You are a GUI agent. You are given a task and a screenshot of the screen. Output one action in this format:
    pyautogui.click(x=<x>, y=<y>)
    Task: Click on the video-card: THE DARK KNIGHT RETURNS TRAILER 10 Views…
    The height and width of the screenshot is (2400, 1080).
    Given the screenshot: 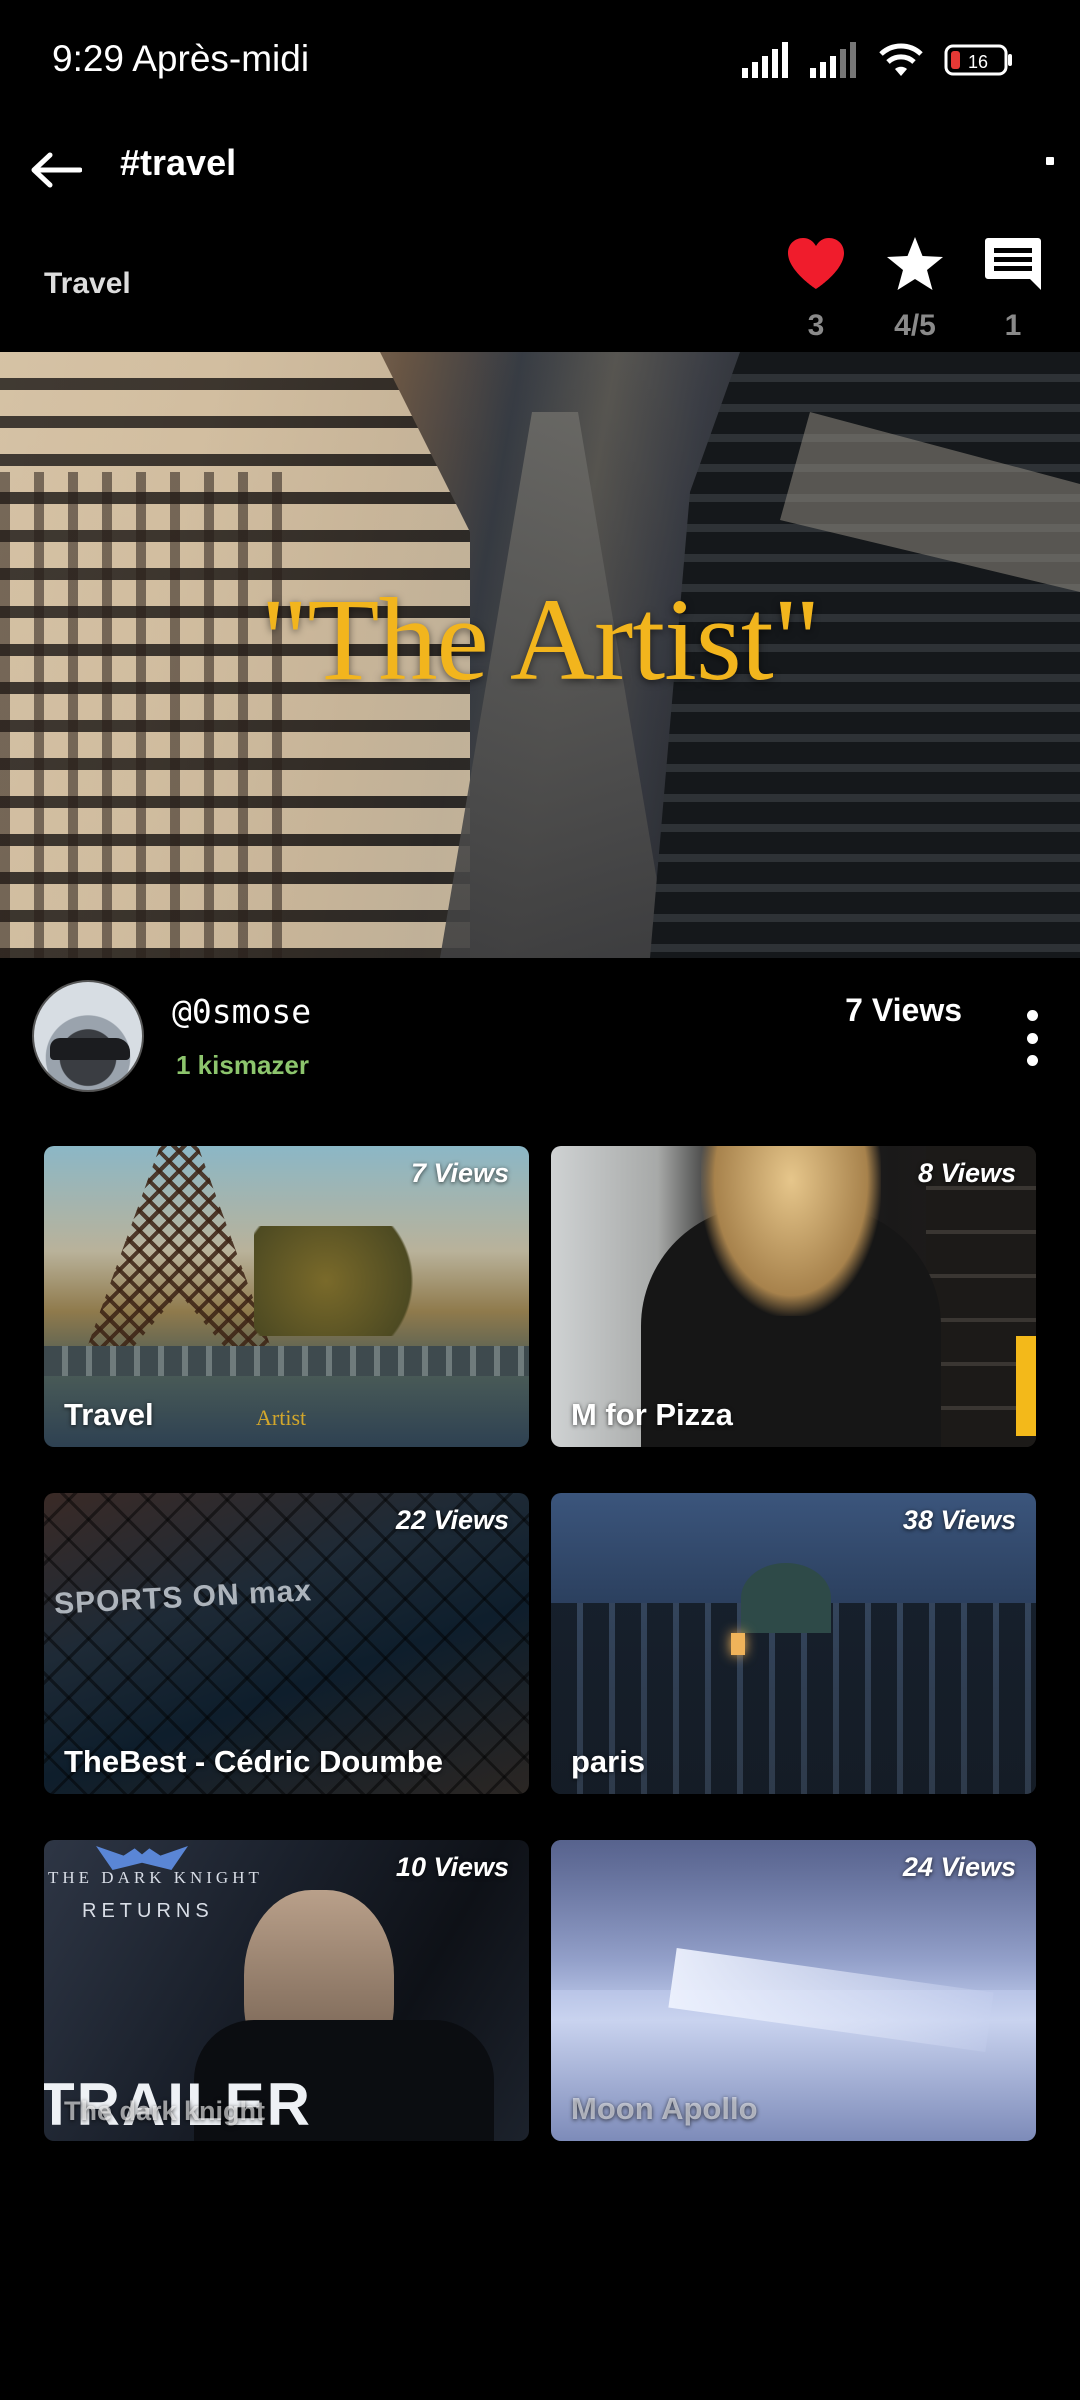 What is the action you would take?
    pyautogui.click(x=286, y=1990)
    